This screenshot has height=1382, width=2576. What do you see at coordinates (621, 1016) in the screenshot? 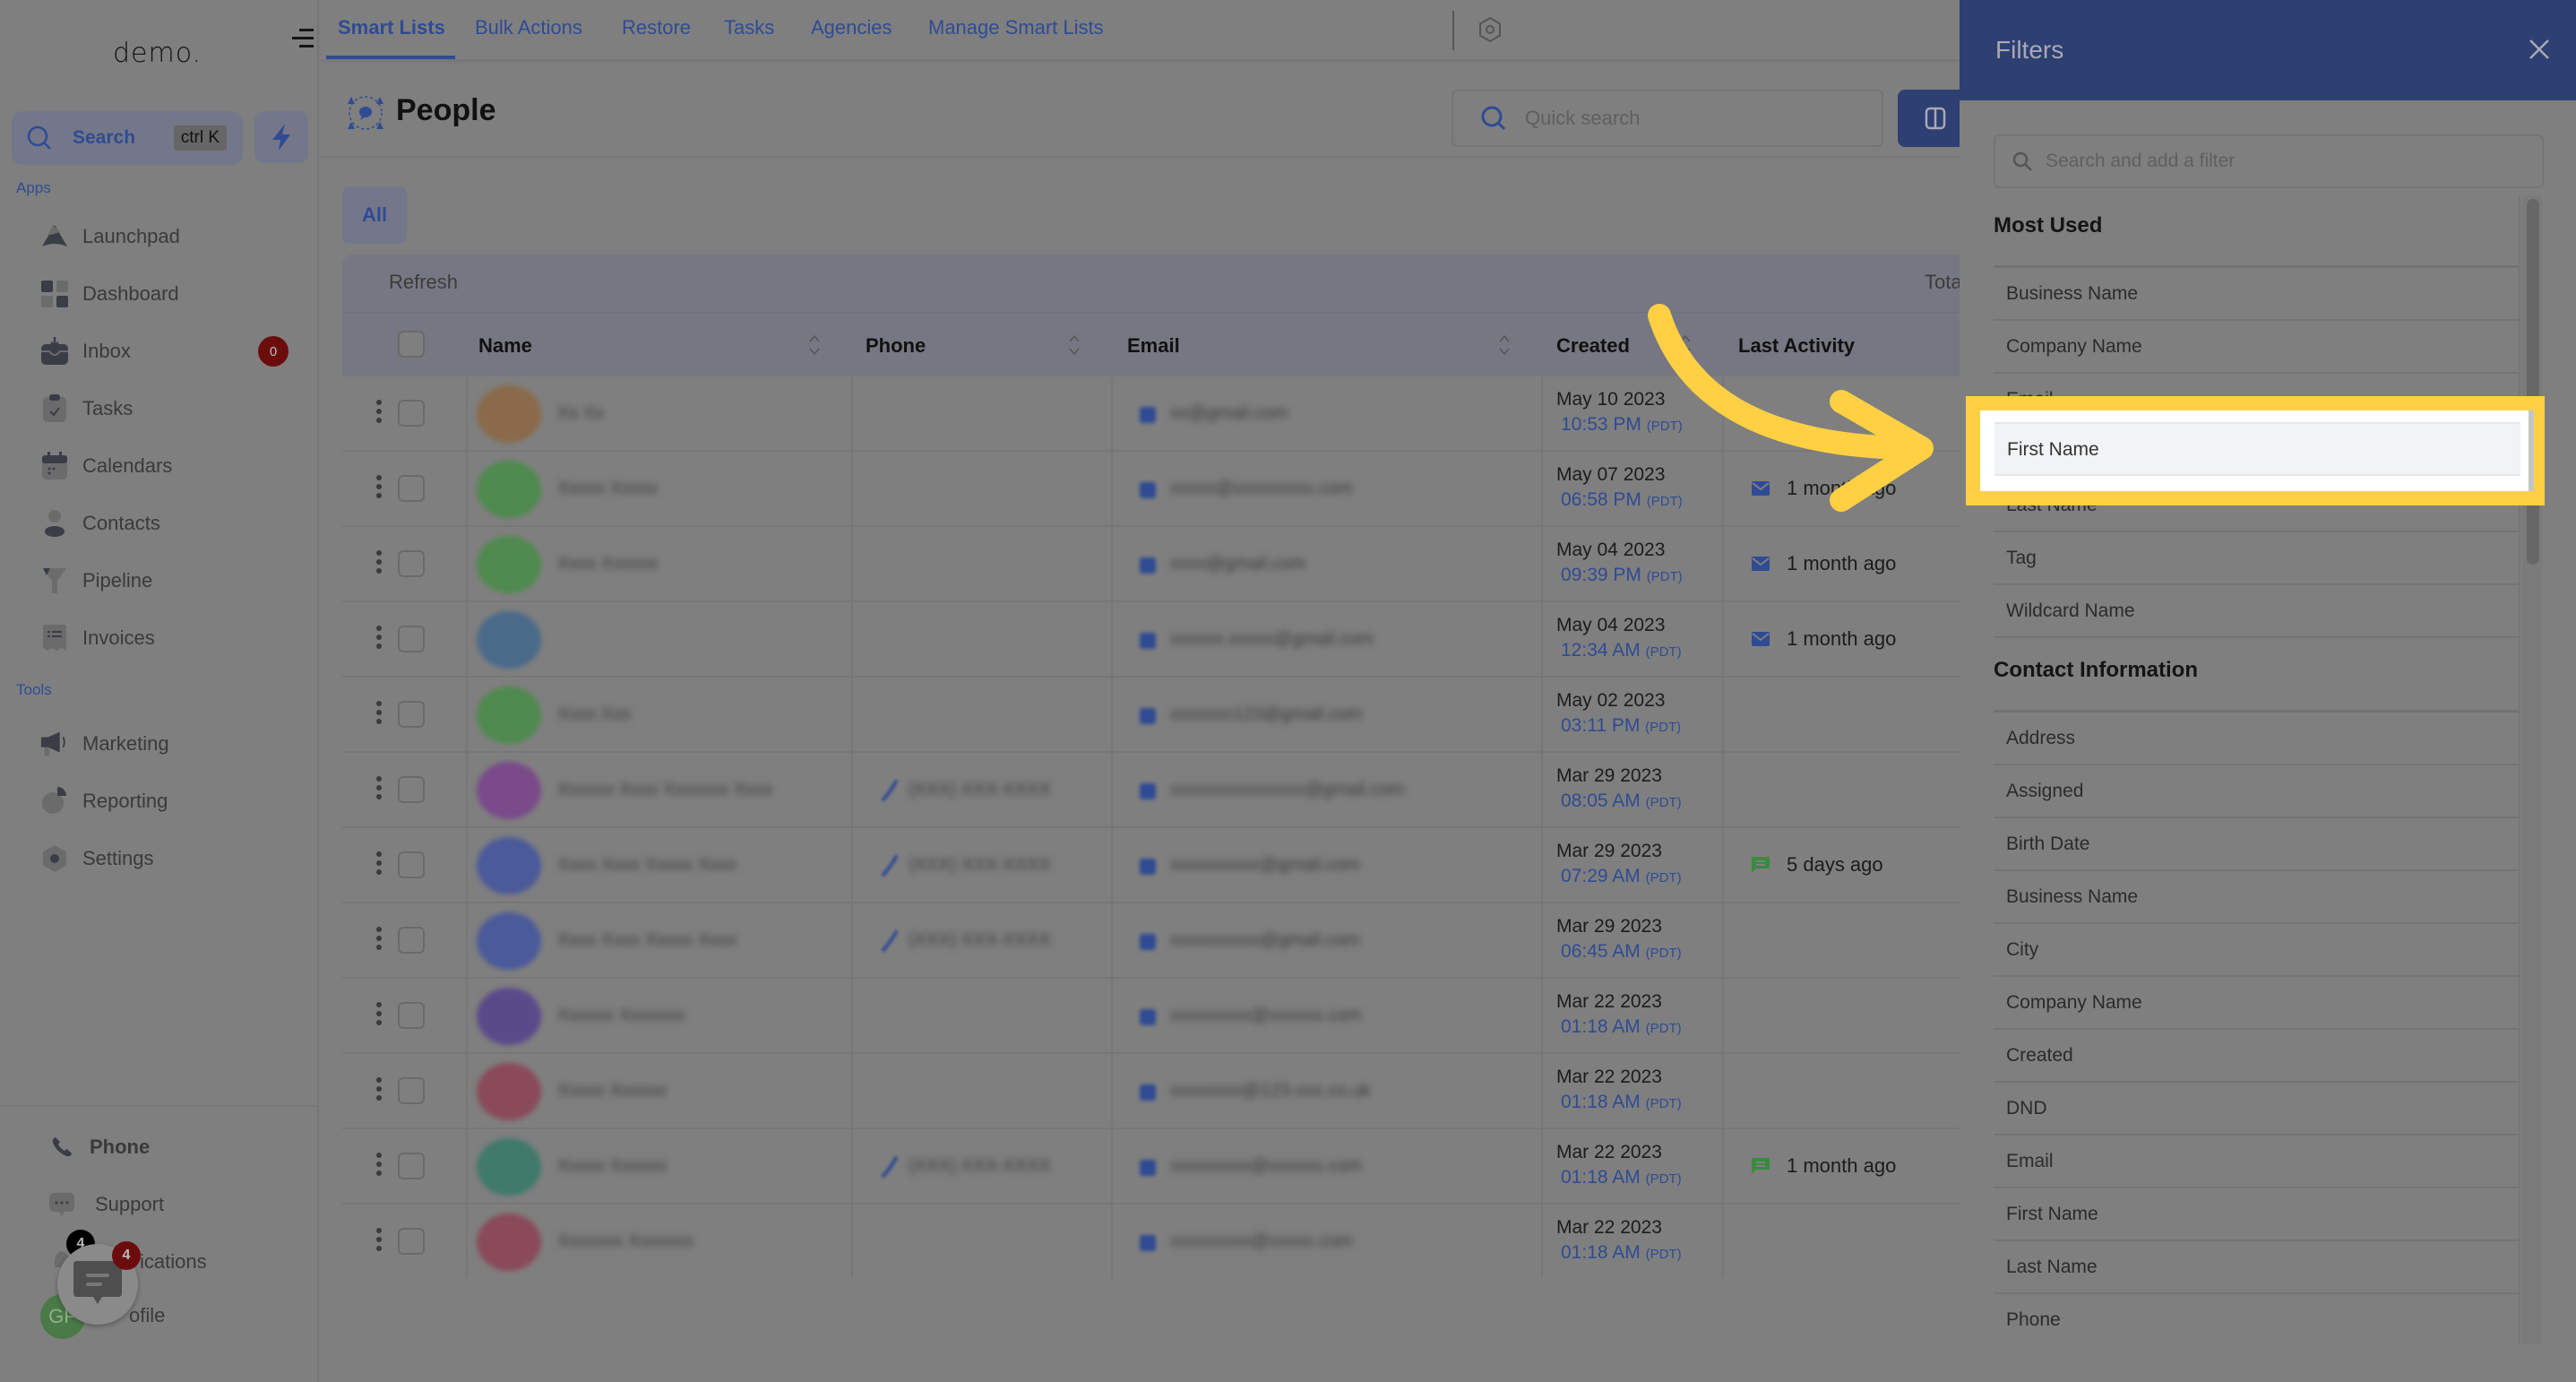
I see `contact-name: Xxxxxx Xxxxxxx` at bounding box center [621, 1016].